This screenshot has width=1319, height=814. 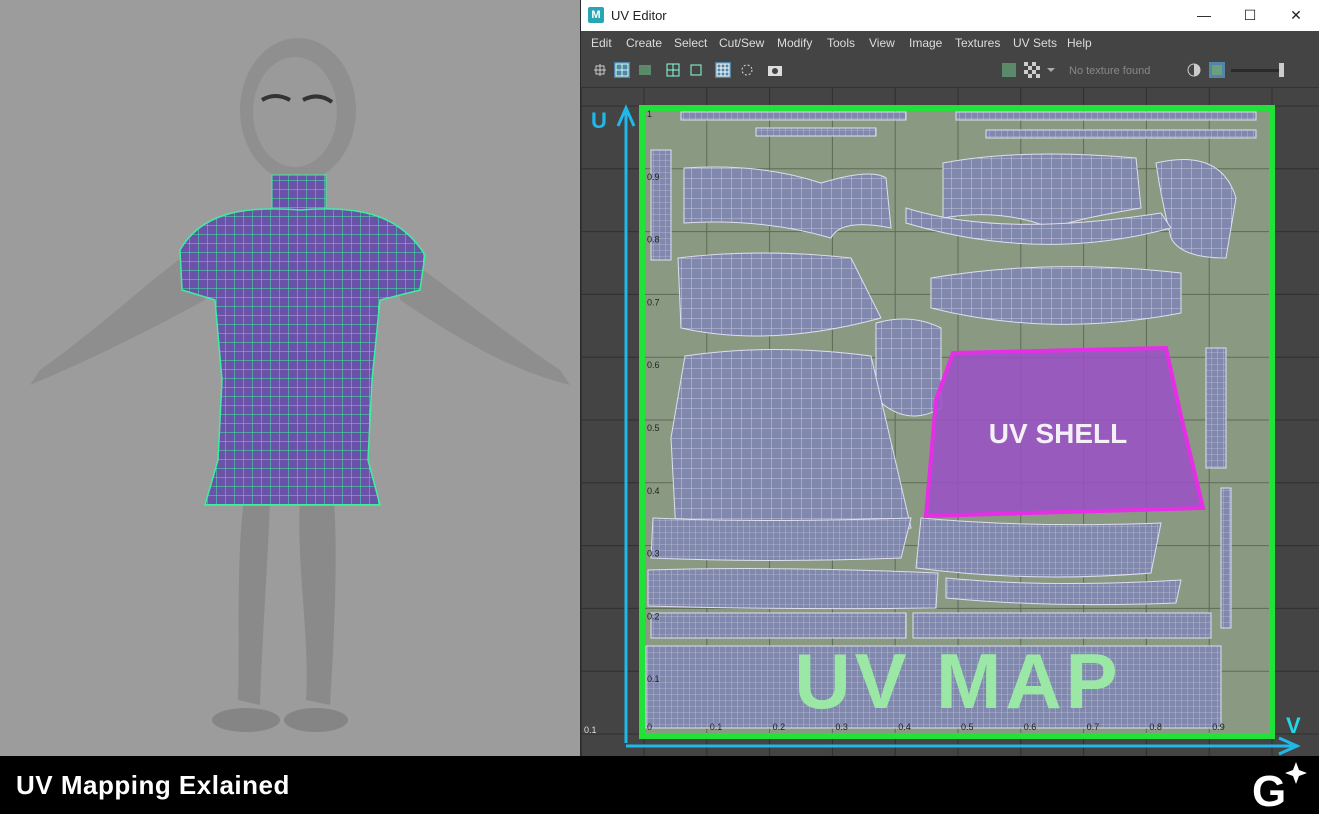 I want to click on minimize-button: —, so click(x=1204, y=15).